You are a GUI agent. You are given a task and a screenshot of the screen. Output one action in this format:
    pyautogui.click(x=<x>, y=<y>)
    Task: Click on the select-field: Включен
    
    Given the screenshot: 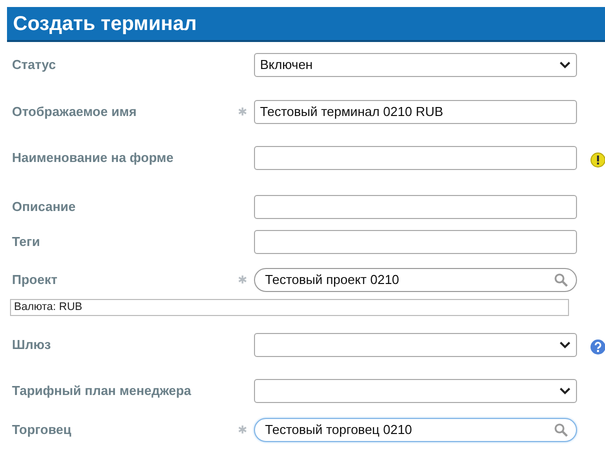 What is the action you would take?
    pyautogui.click(x=415, y=65)
    